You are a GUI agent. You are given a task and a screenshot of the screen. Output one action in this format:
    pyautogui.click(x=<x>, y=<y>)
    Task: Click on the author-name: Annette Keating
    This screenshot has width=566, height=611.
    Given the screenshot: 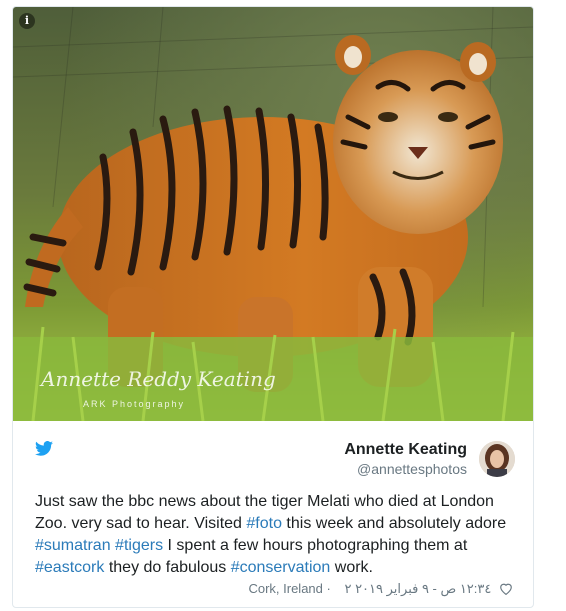 What is the action you would take?
    pyautogui.click(x=405, y=450)
    